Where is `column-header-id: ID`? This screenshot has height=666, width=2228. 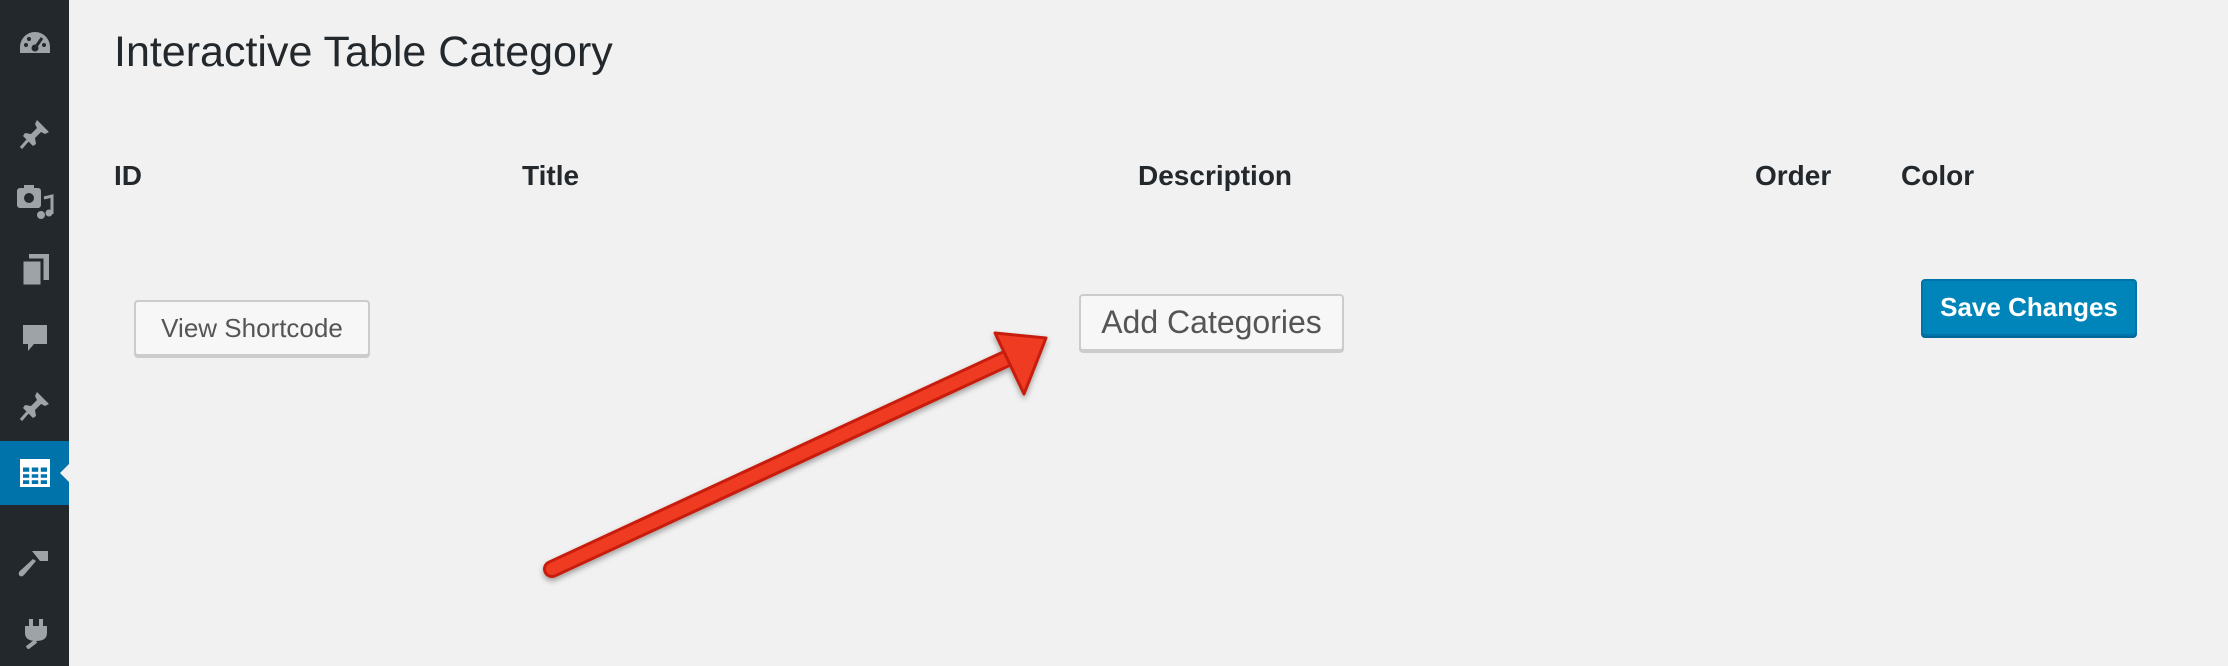
column-header-id: ID is located at coordinates (128, 175).